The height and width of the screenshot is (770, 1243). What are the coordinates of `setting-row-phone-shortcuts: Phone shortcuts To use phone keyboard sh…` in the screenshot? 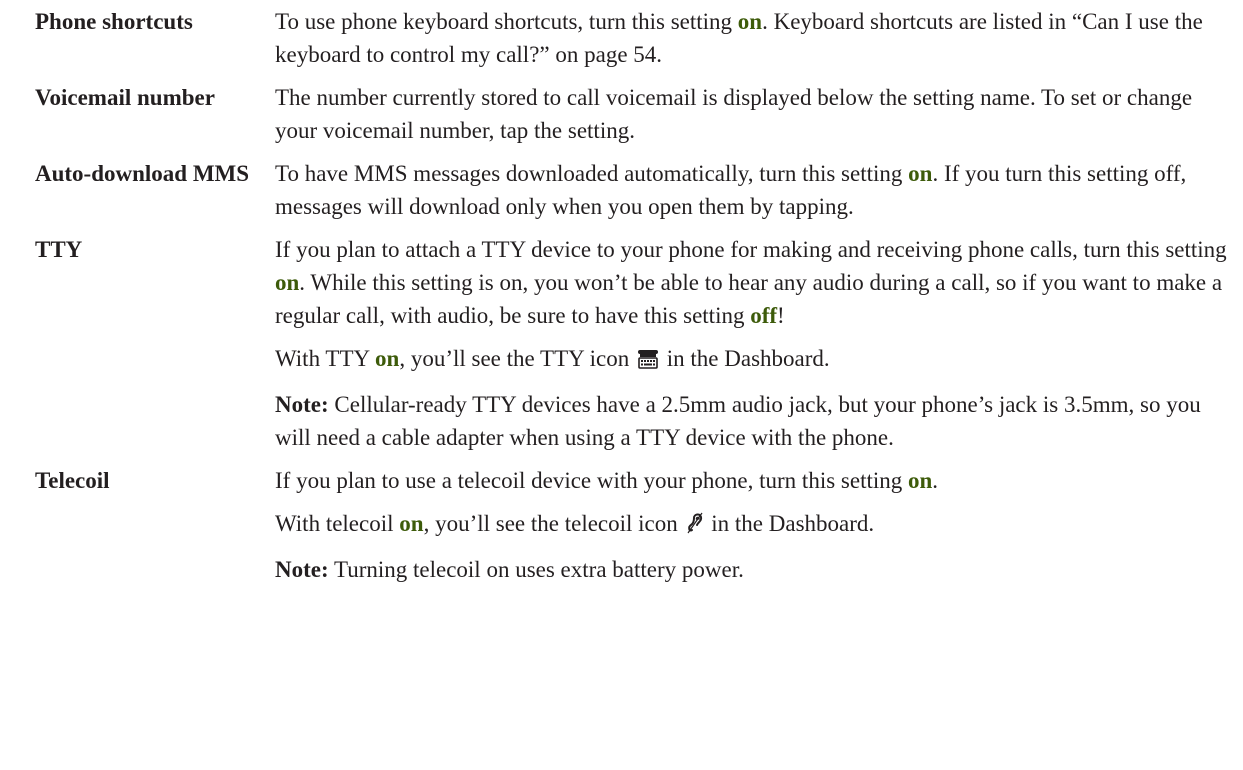 It's located at (635, 38).